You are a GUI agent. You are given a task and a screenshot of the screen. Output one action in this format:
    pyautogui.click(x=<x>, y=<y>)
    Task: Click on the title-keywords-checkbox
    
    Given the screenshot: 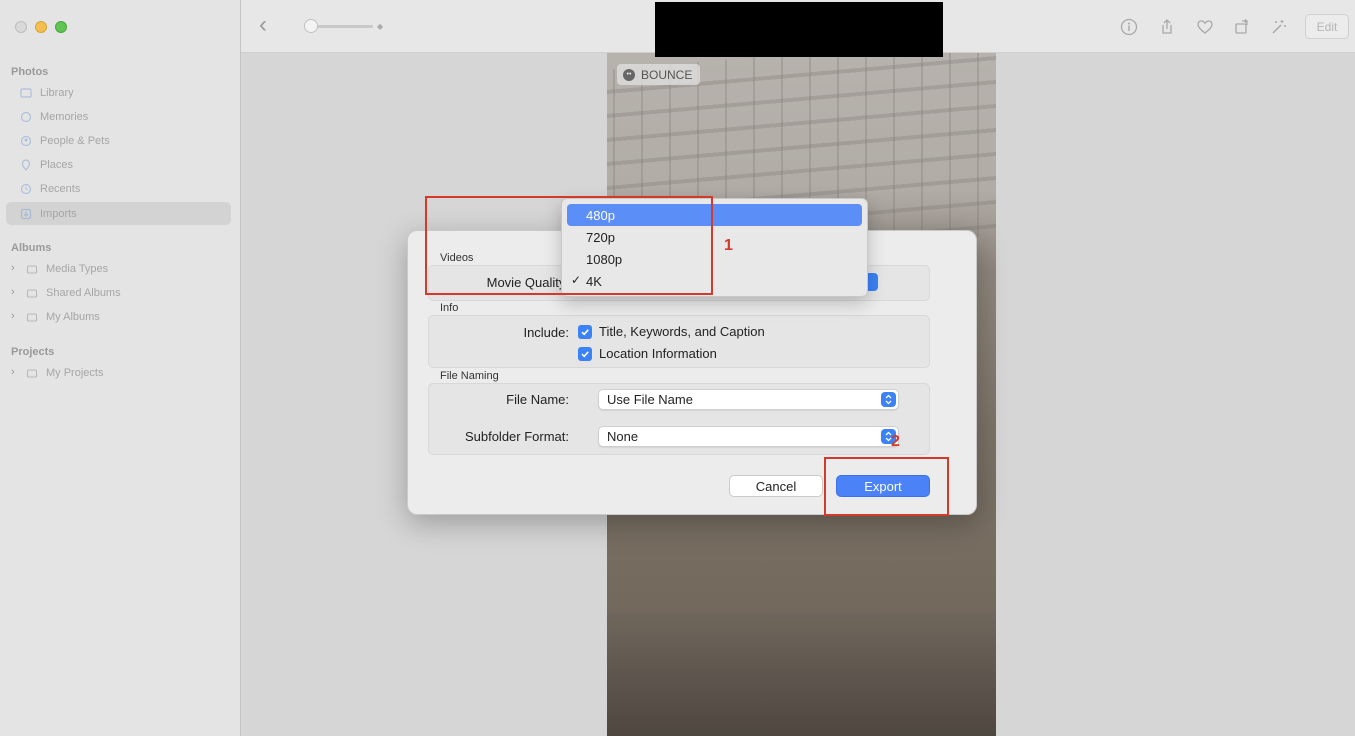 What is the action you would take?
    pyautogui.click(x=585, y=331)
    